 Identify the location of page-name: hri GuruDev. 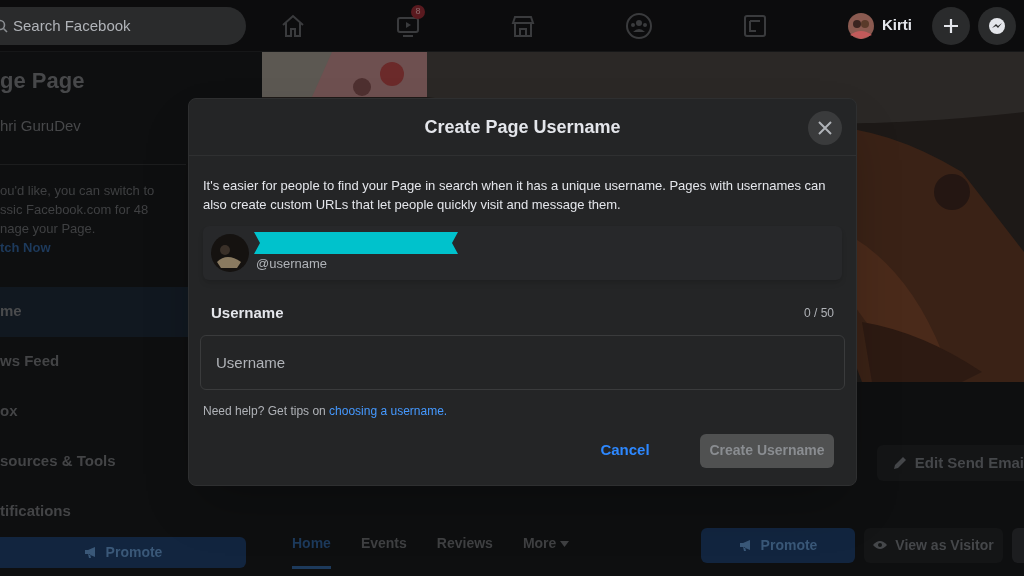
(41, 126).